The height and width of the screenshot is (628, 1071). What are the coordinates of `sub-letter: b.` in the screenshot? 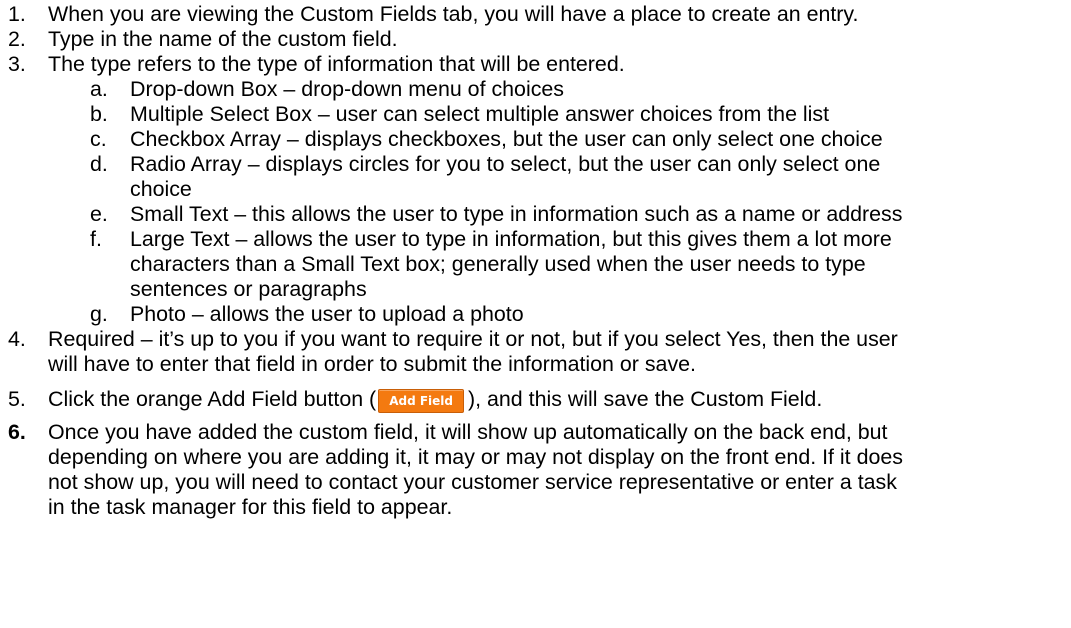 It's located at (99, 114).